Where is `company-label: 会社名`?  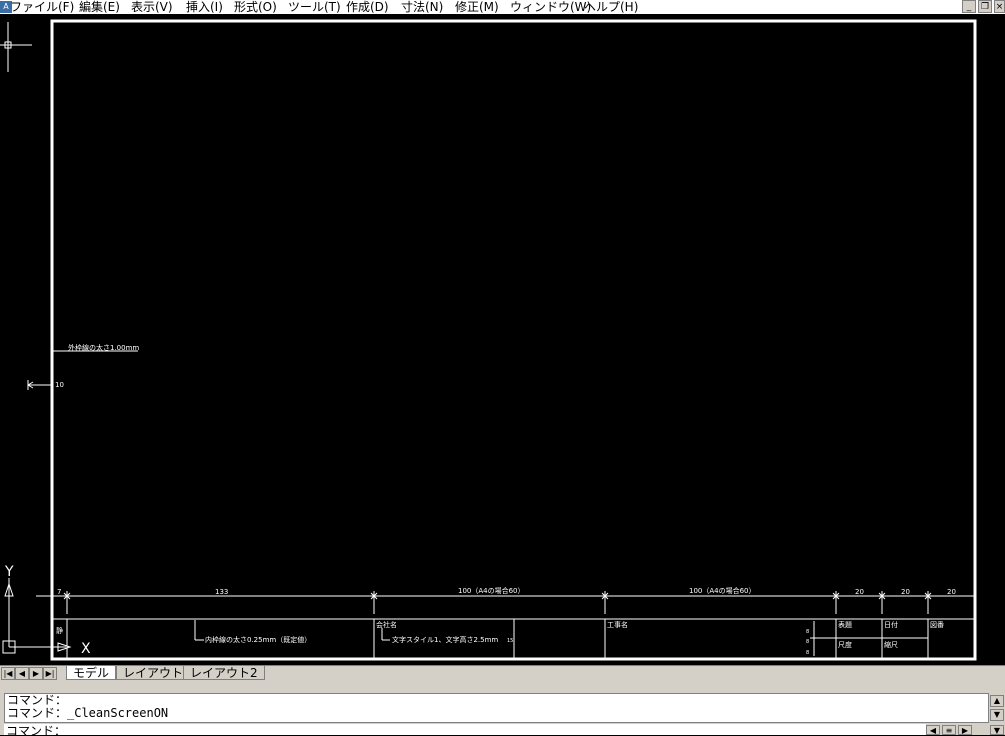 company-label: 会社名 is located at coordinates (386, 624).